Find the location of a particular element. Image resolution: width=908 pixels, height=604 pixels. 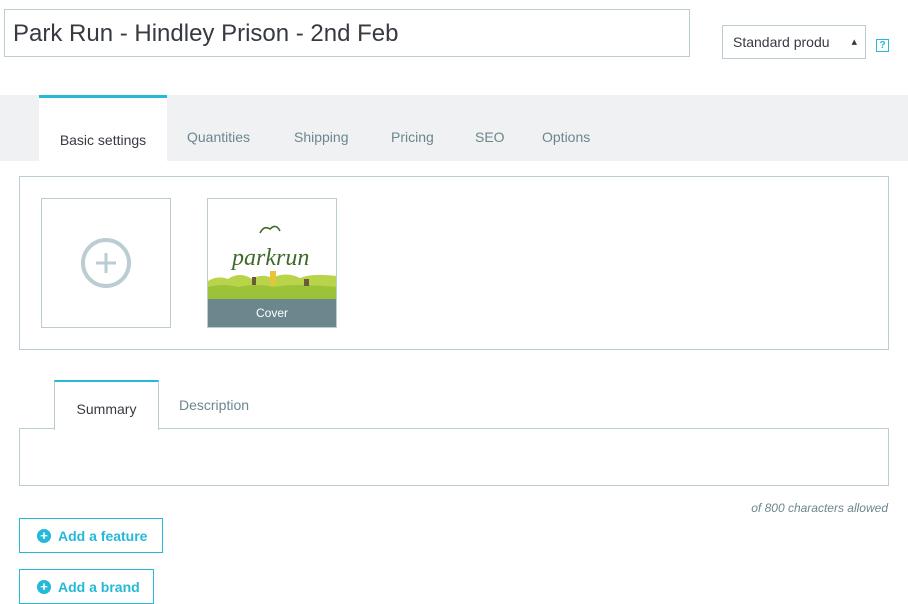

add-image-dropzone is located at coordinates (106, 263).